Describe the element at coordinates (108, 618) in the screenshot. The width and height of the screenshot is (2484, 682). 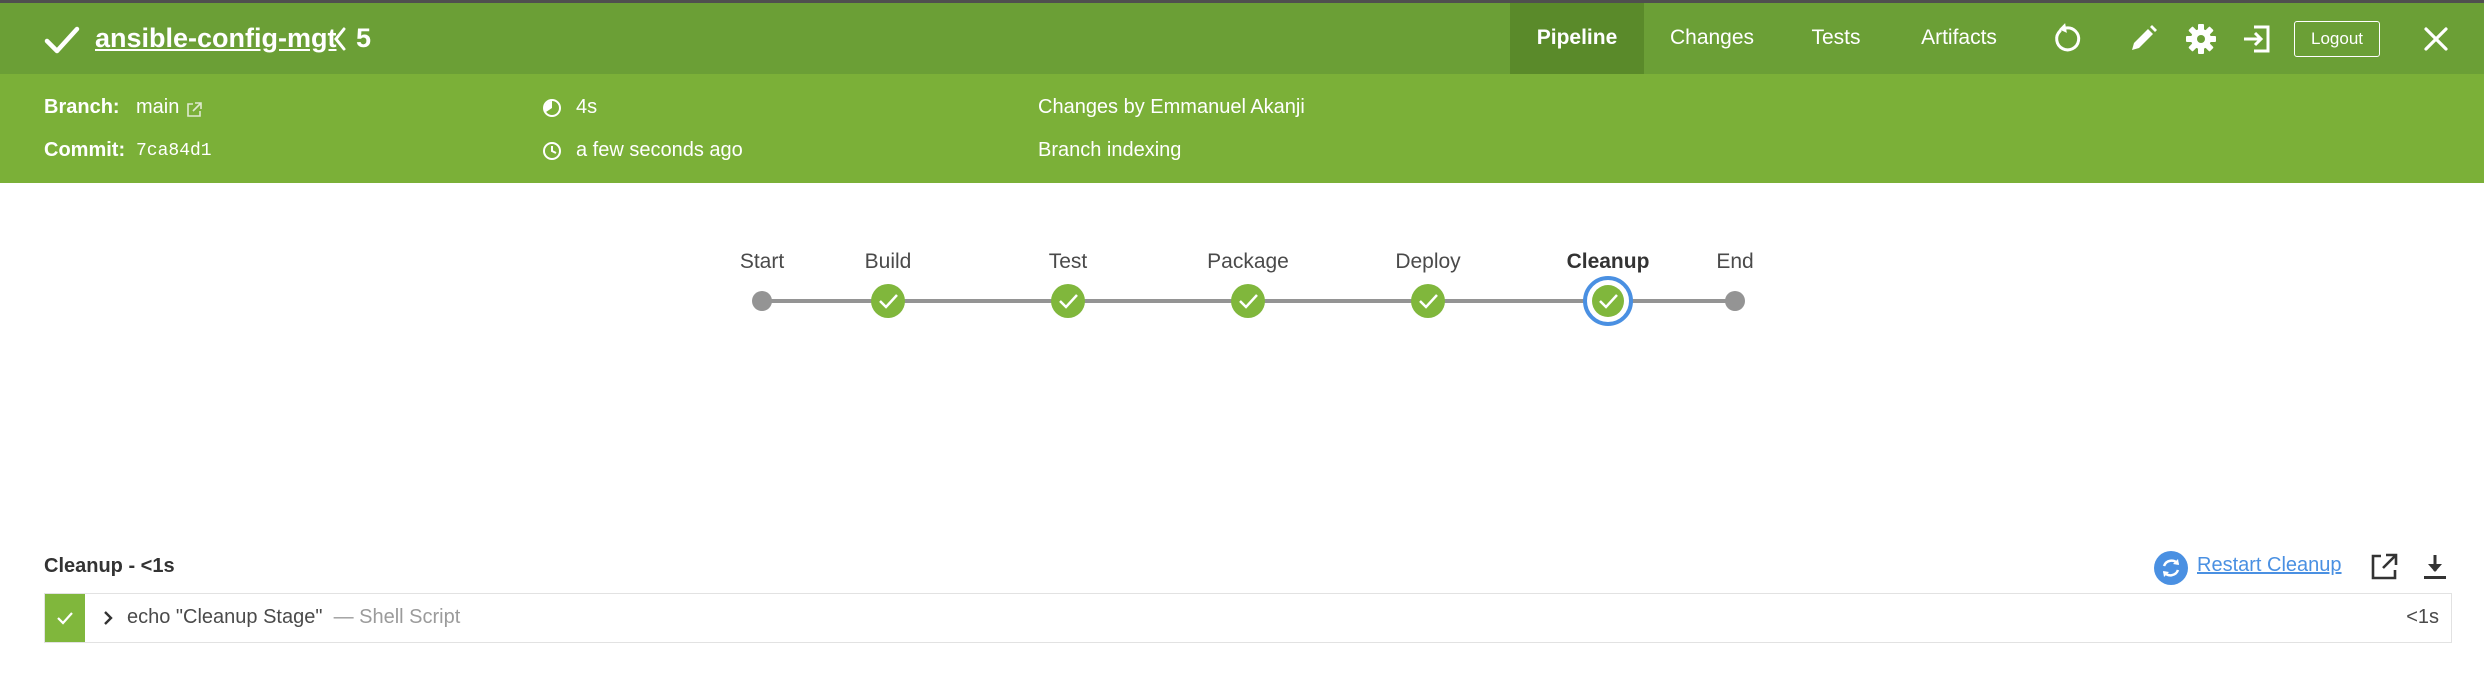
I see `chevron-right-icon` at that location.